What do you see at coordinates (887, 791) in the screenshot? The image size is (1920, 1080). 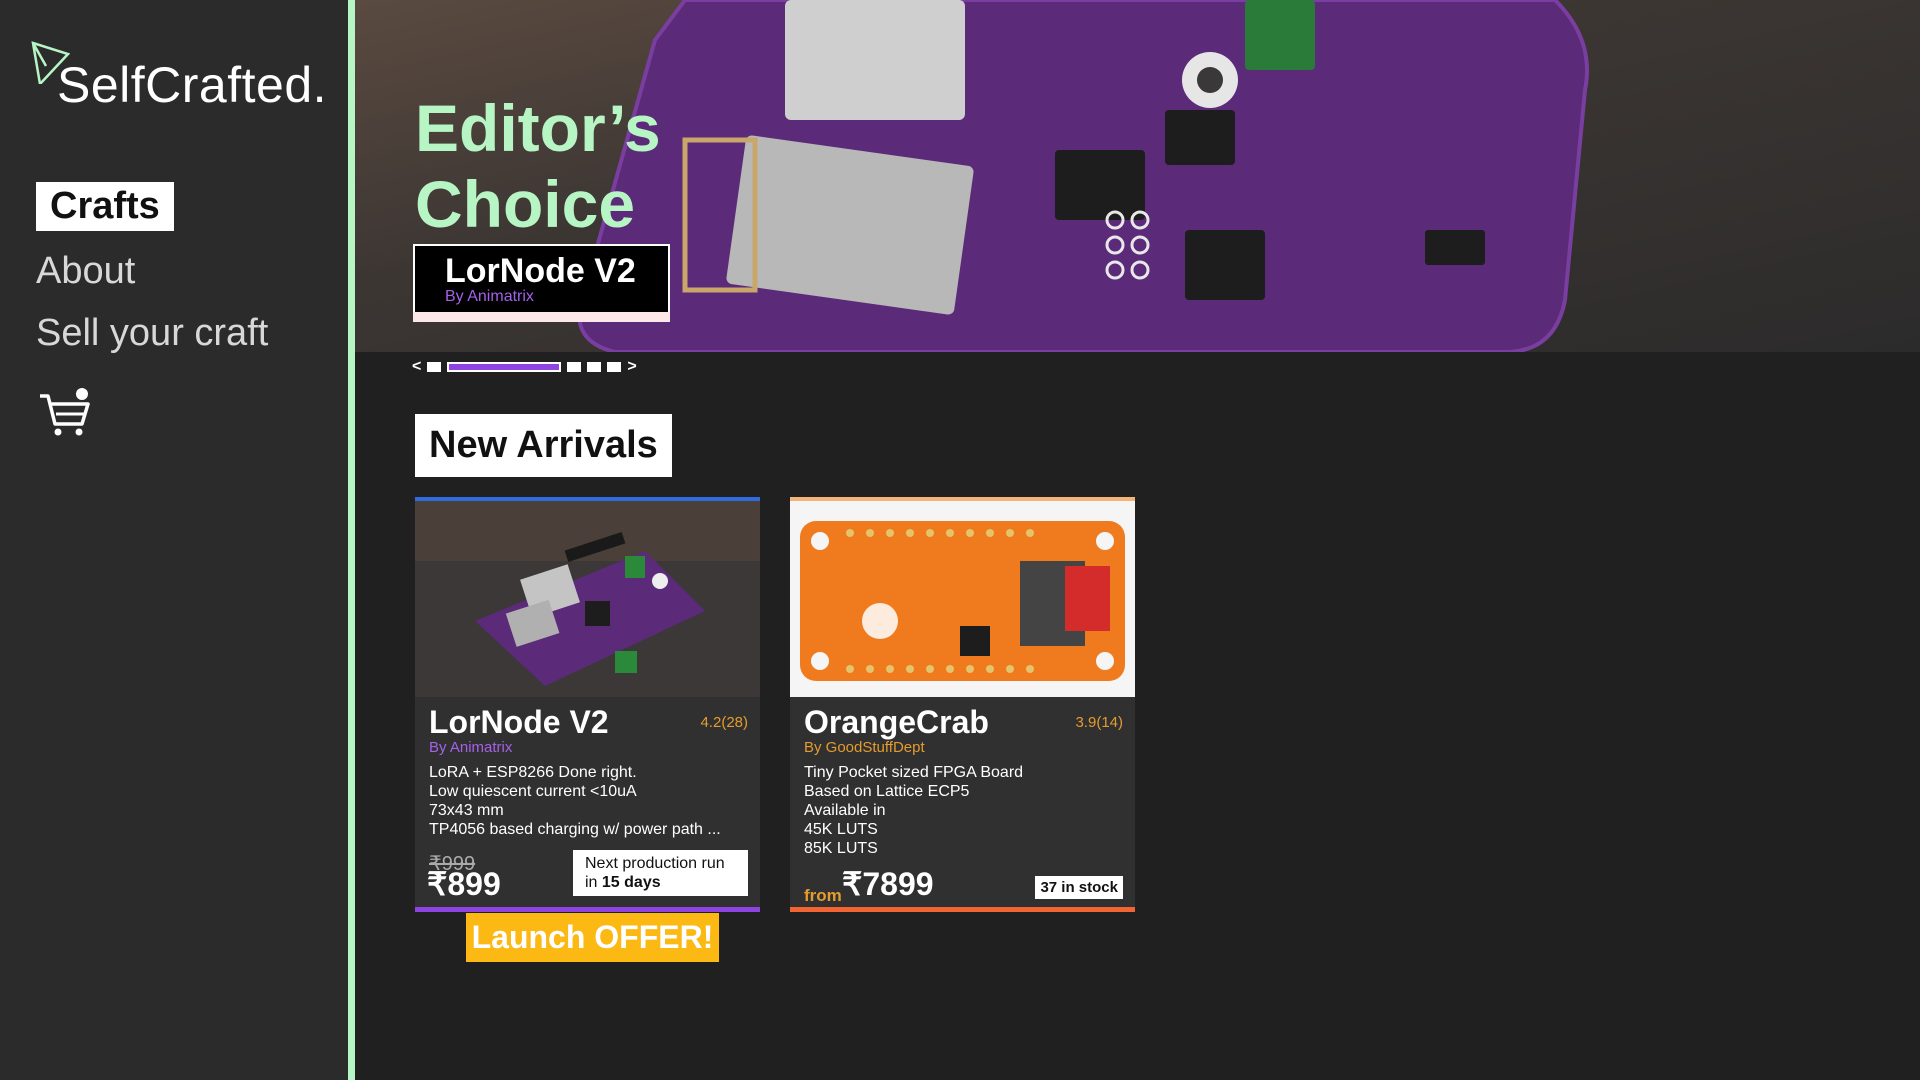 I see `description-line: Based on Lattice ECP5` at bounding box center [887, 791].